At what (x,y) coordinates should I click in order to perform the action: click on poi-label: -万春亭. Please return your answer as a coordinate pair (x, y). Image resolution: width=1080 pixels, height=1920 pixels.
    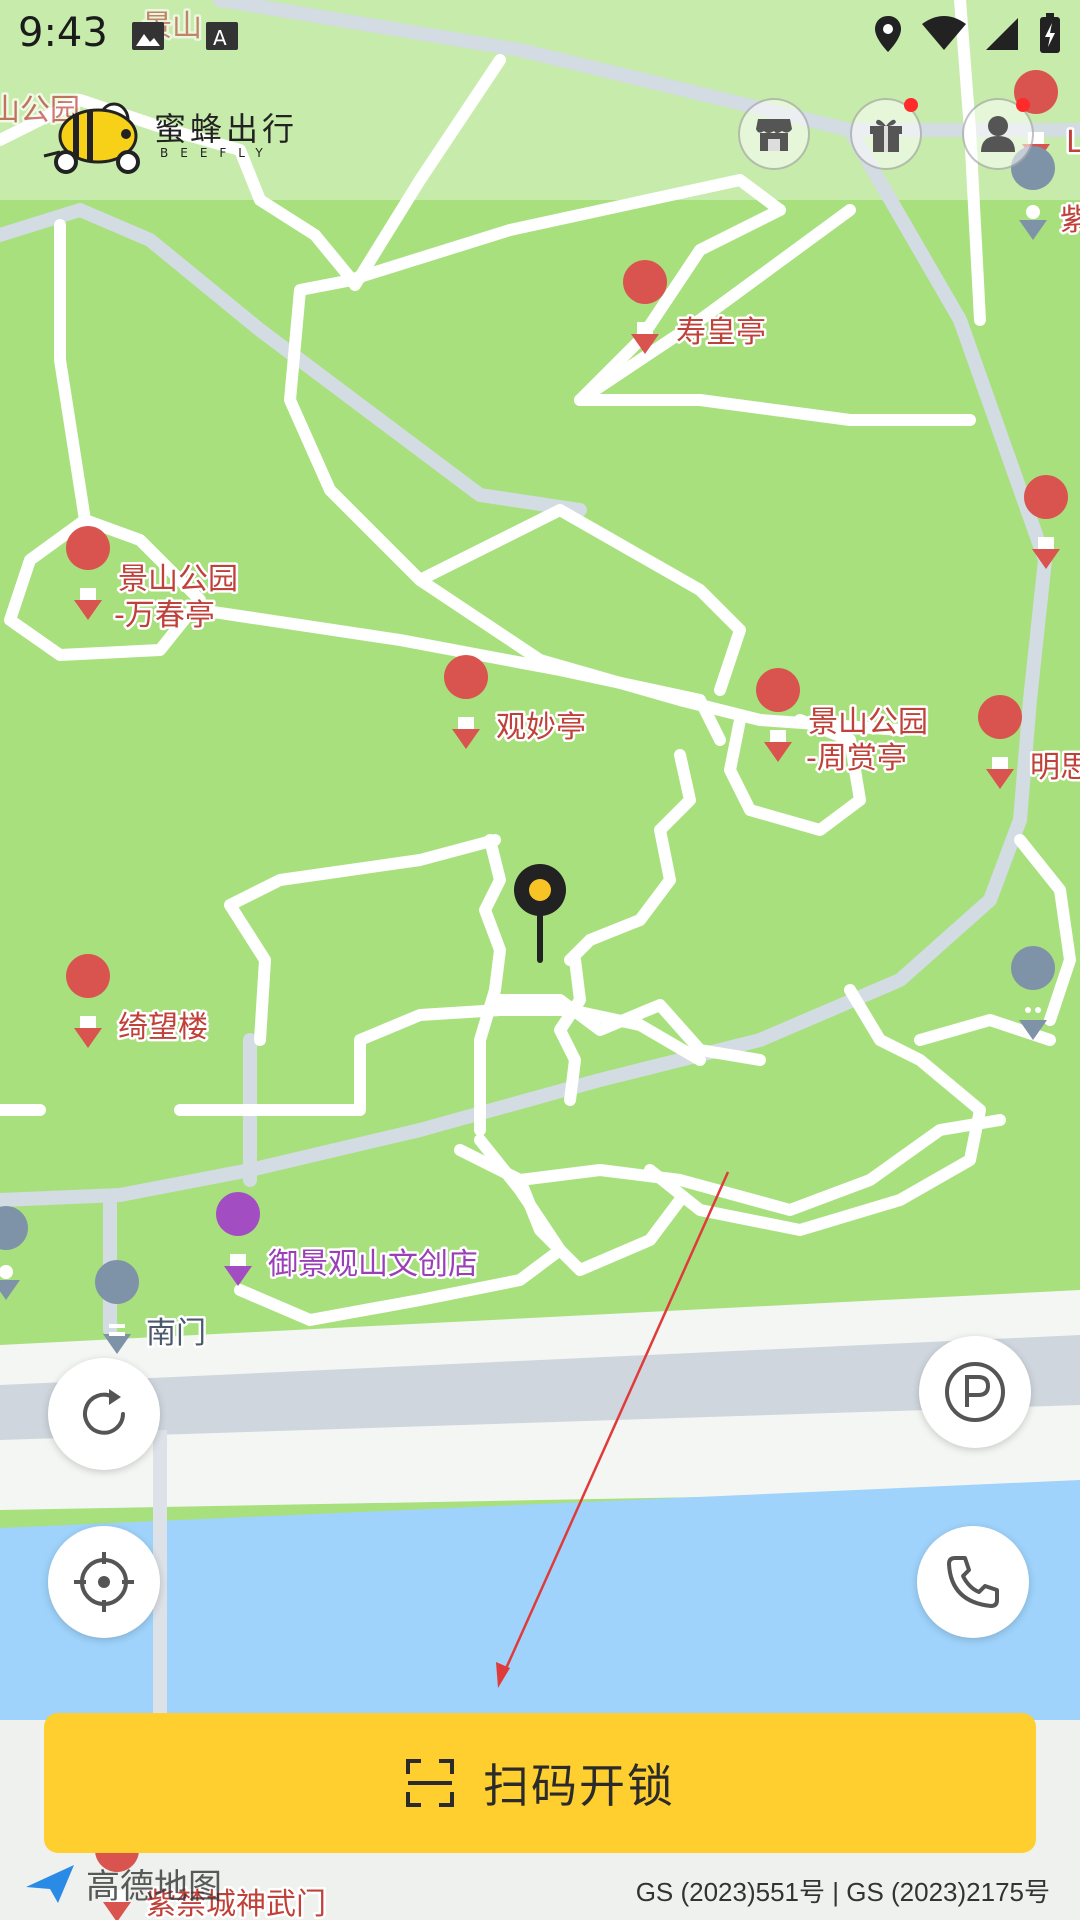
    Looking at the image, I should click on (164, 615).